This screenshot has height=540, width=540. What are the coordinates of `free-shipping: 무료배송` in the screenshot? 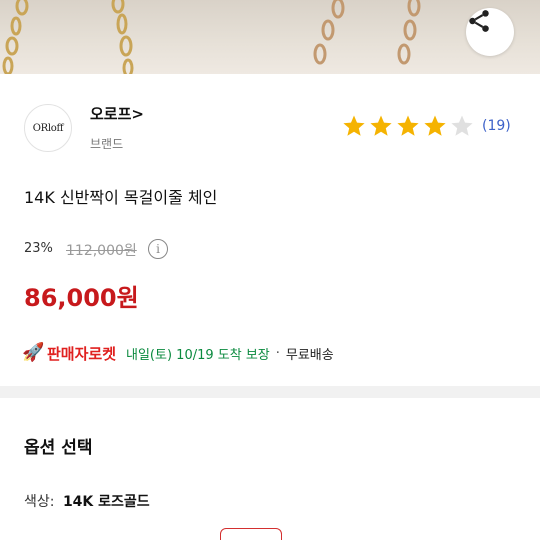 It's located at (309, 355).